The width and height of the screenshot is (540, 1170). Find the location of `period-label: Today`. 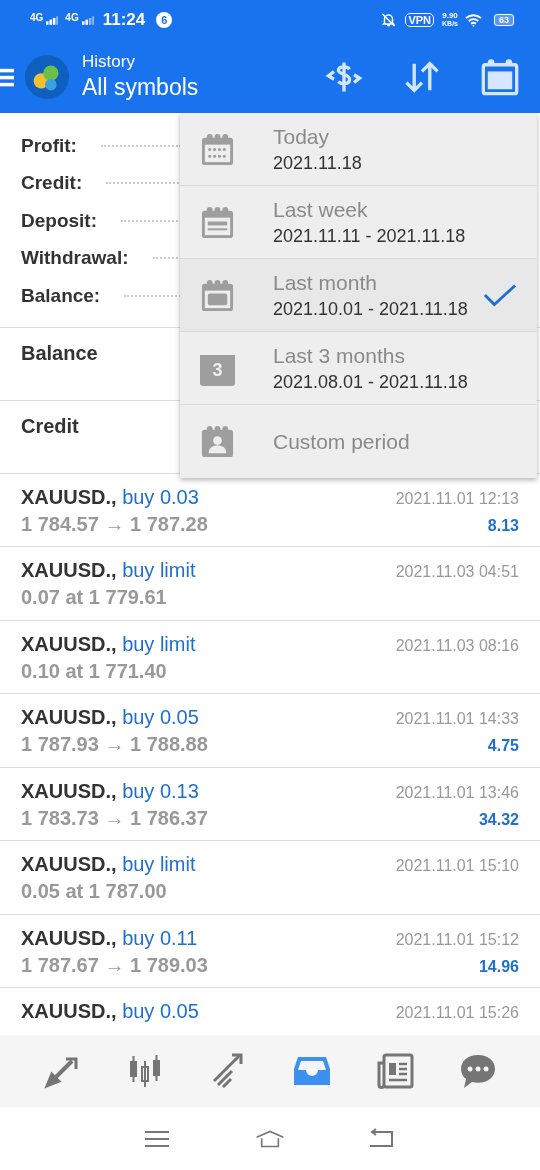

period-label: Today is located at coordinates (302, 136).